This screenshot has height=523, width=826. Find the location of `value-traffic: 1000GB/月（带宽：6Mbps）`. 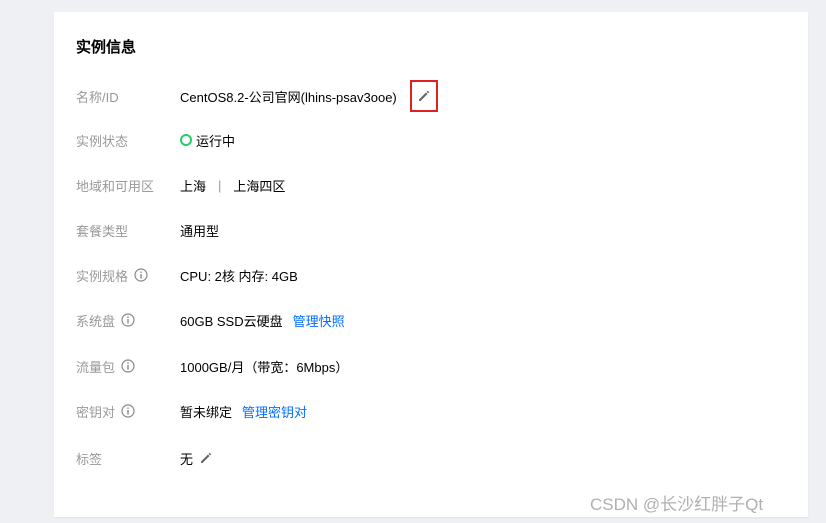

value-traffic: 1000GB/月（带宽：6Mbps） is located at coordinates (264, 367).